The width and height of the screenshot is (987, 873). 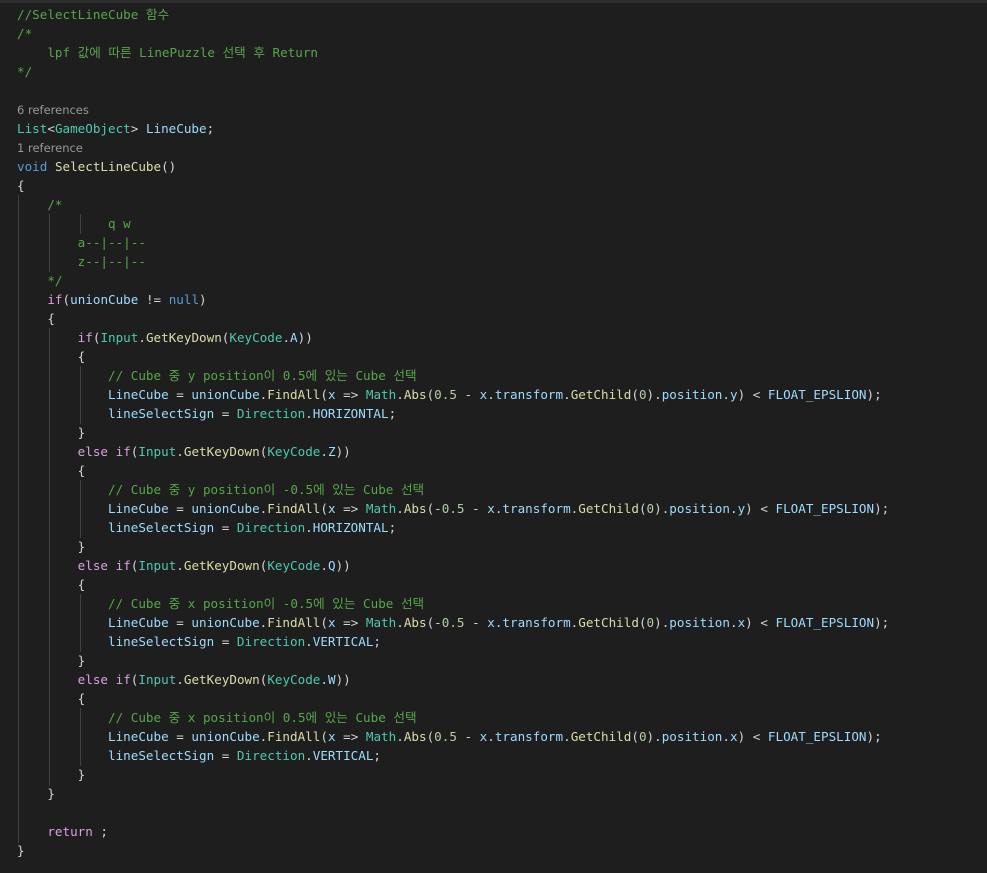 I want to click on code-token-plain: ) <, so click(x=760, y=508).